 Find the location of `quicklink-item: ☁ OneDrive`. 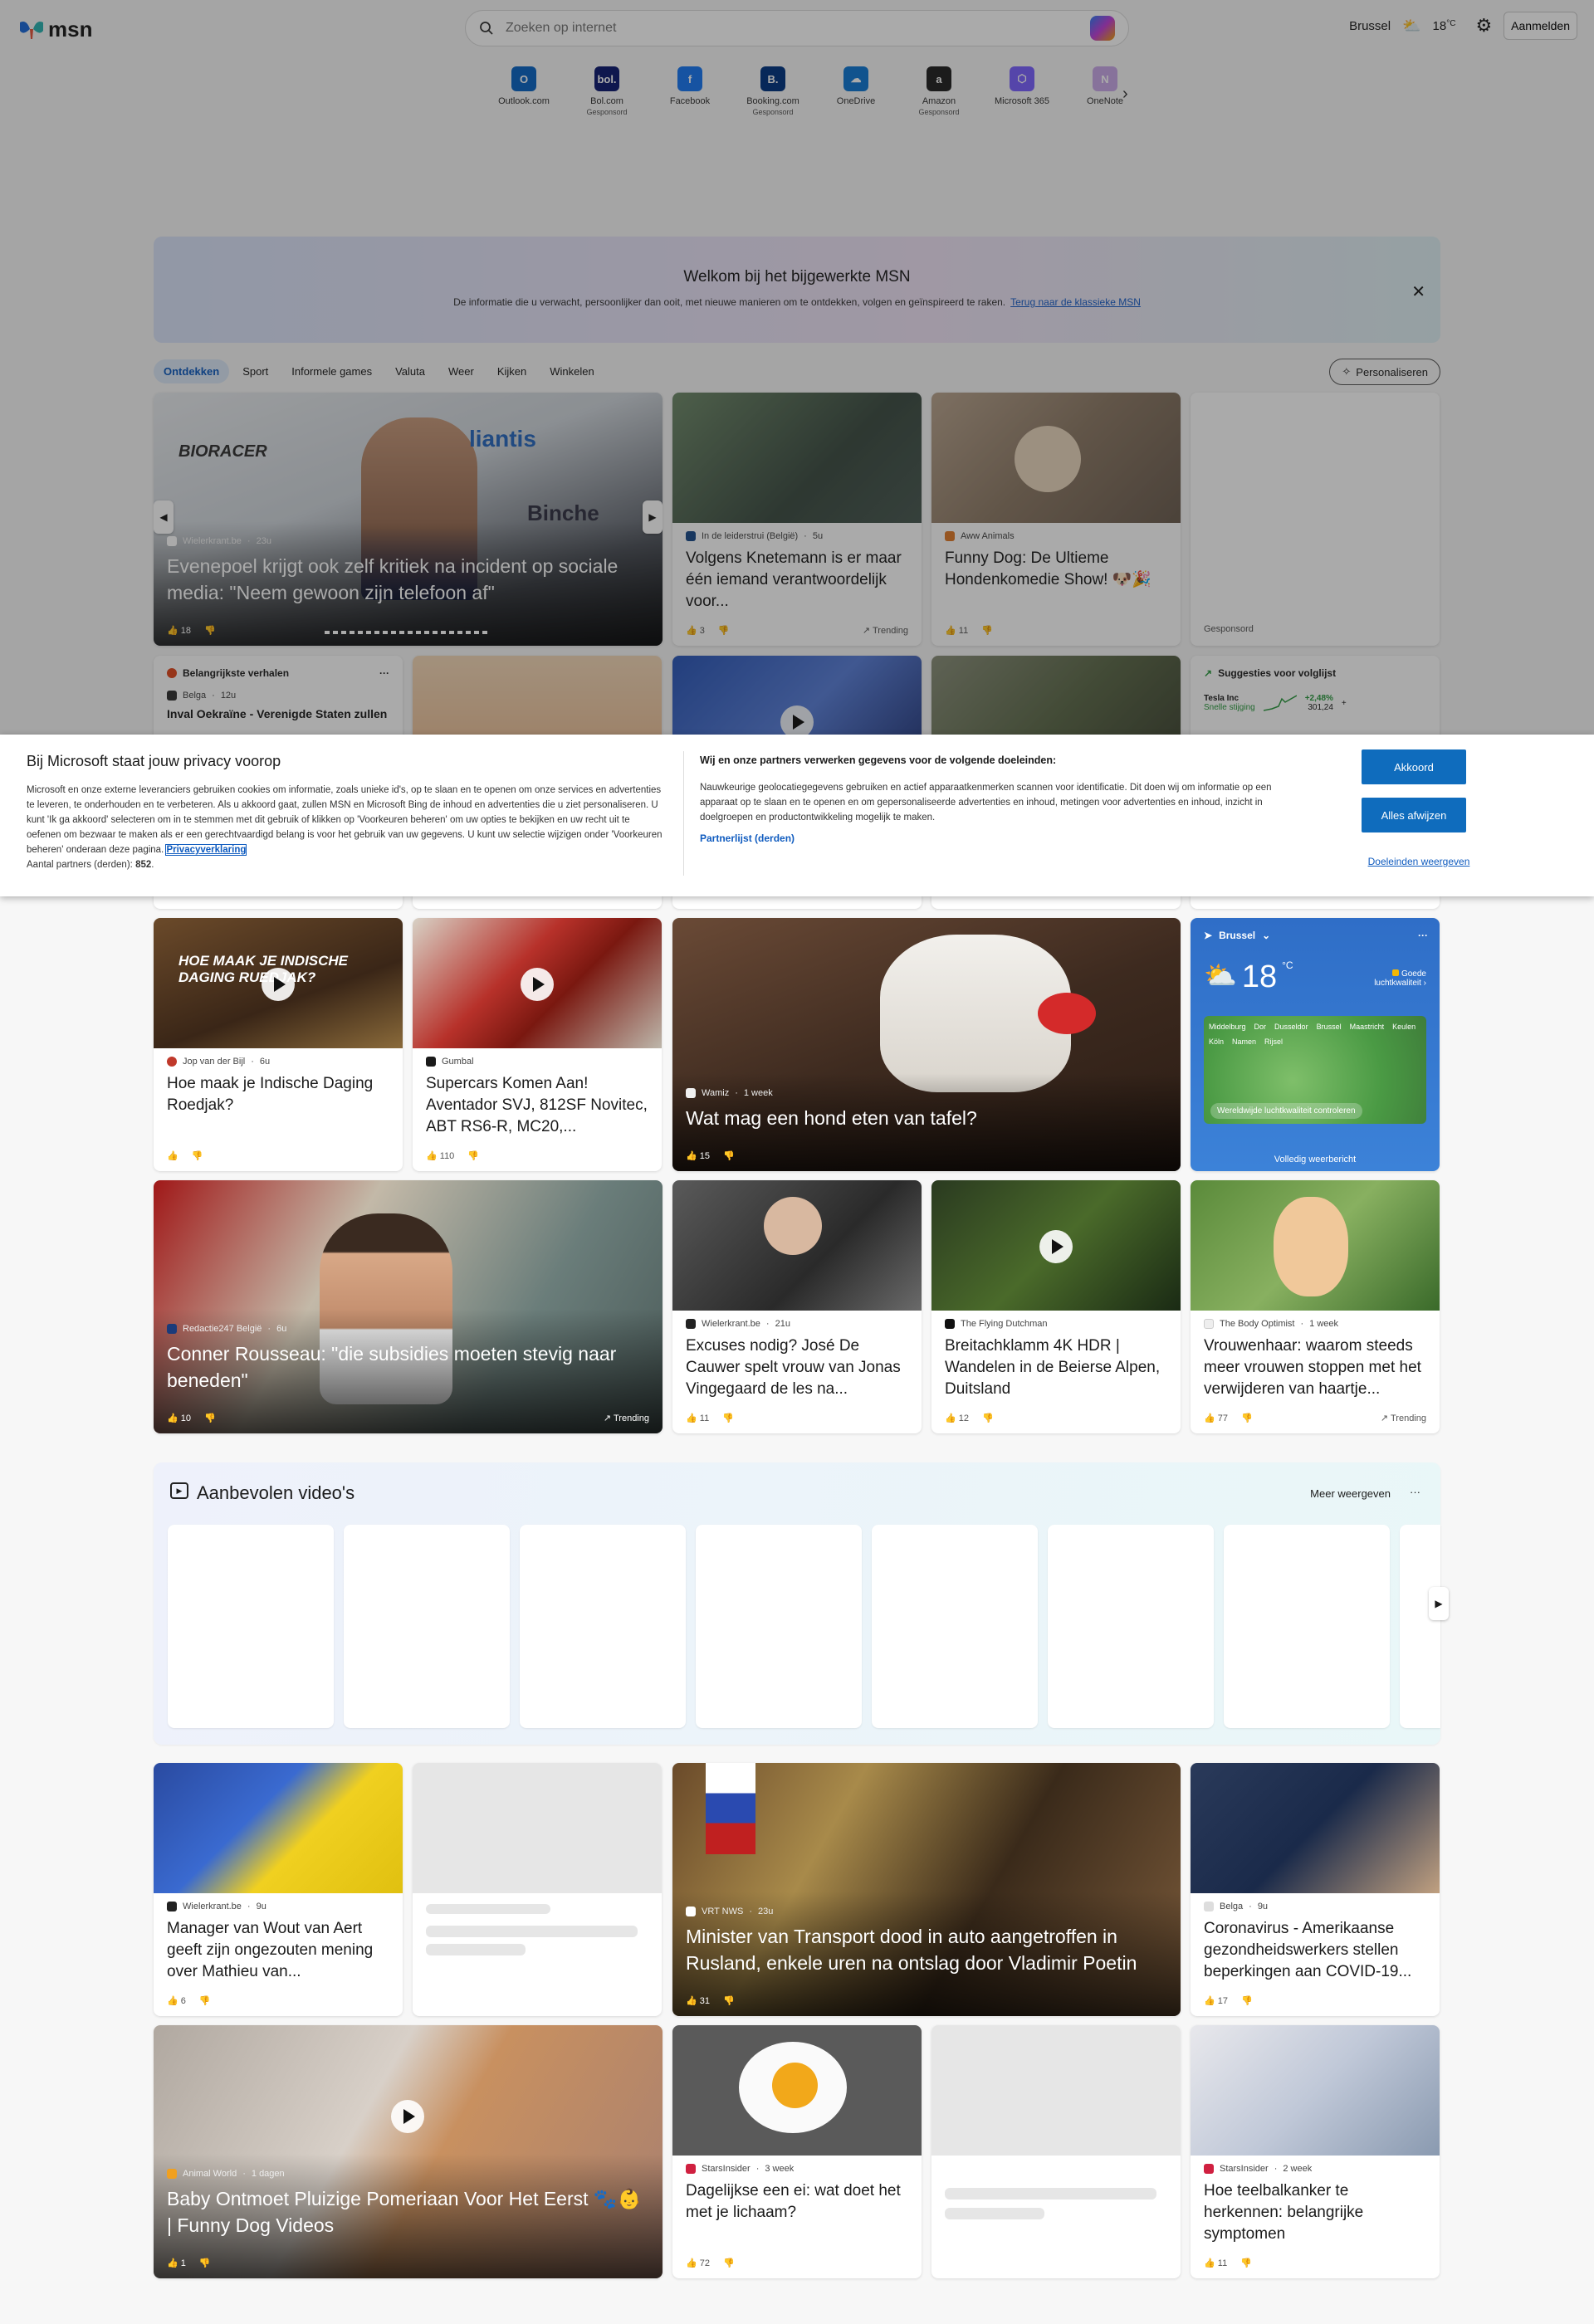

quicklink-item: ☁ OneDrive is located at coordinates (856, 91).